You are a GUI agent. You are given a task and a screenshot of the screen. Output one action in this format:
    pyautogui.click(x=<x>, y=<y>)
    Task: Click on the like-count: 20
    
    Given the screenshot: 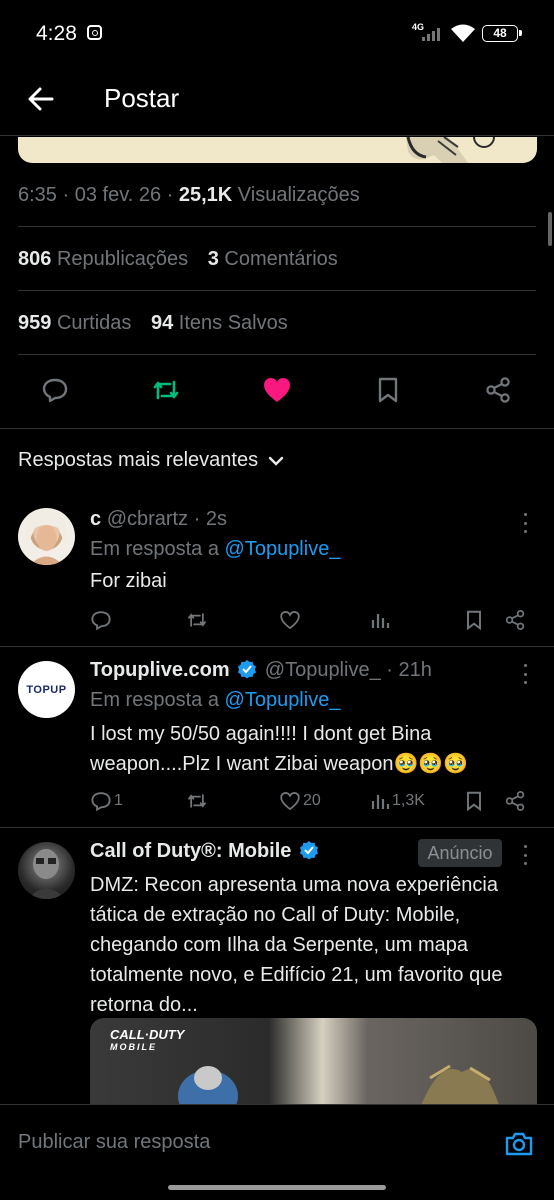 What is the action you would take?
    pyautogui.click(x=312, y=800)
    